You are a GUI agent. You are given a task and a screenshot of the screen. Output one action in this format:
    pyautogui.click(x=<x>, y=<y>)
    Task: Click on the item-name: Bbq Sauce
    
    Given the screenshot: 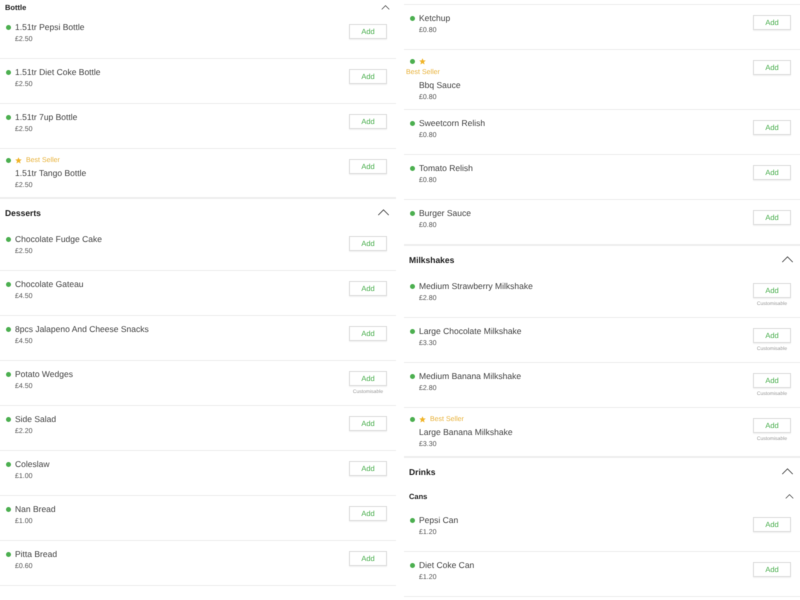 What is the action you would take?
    pyautogui.click(x=440, y=85)
    